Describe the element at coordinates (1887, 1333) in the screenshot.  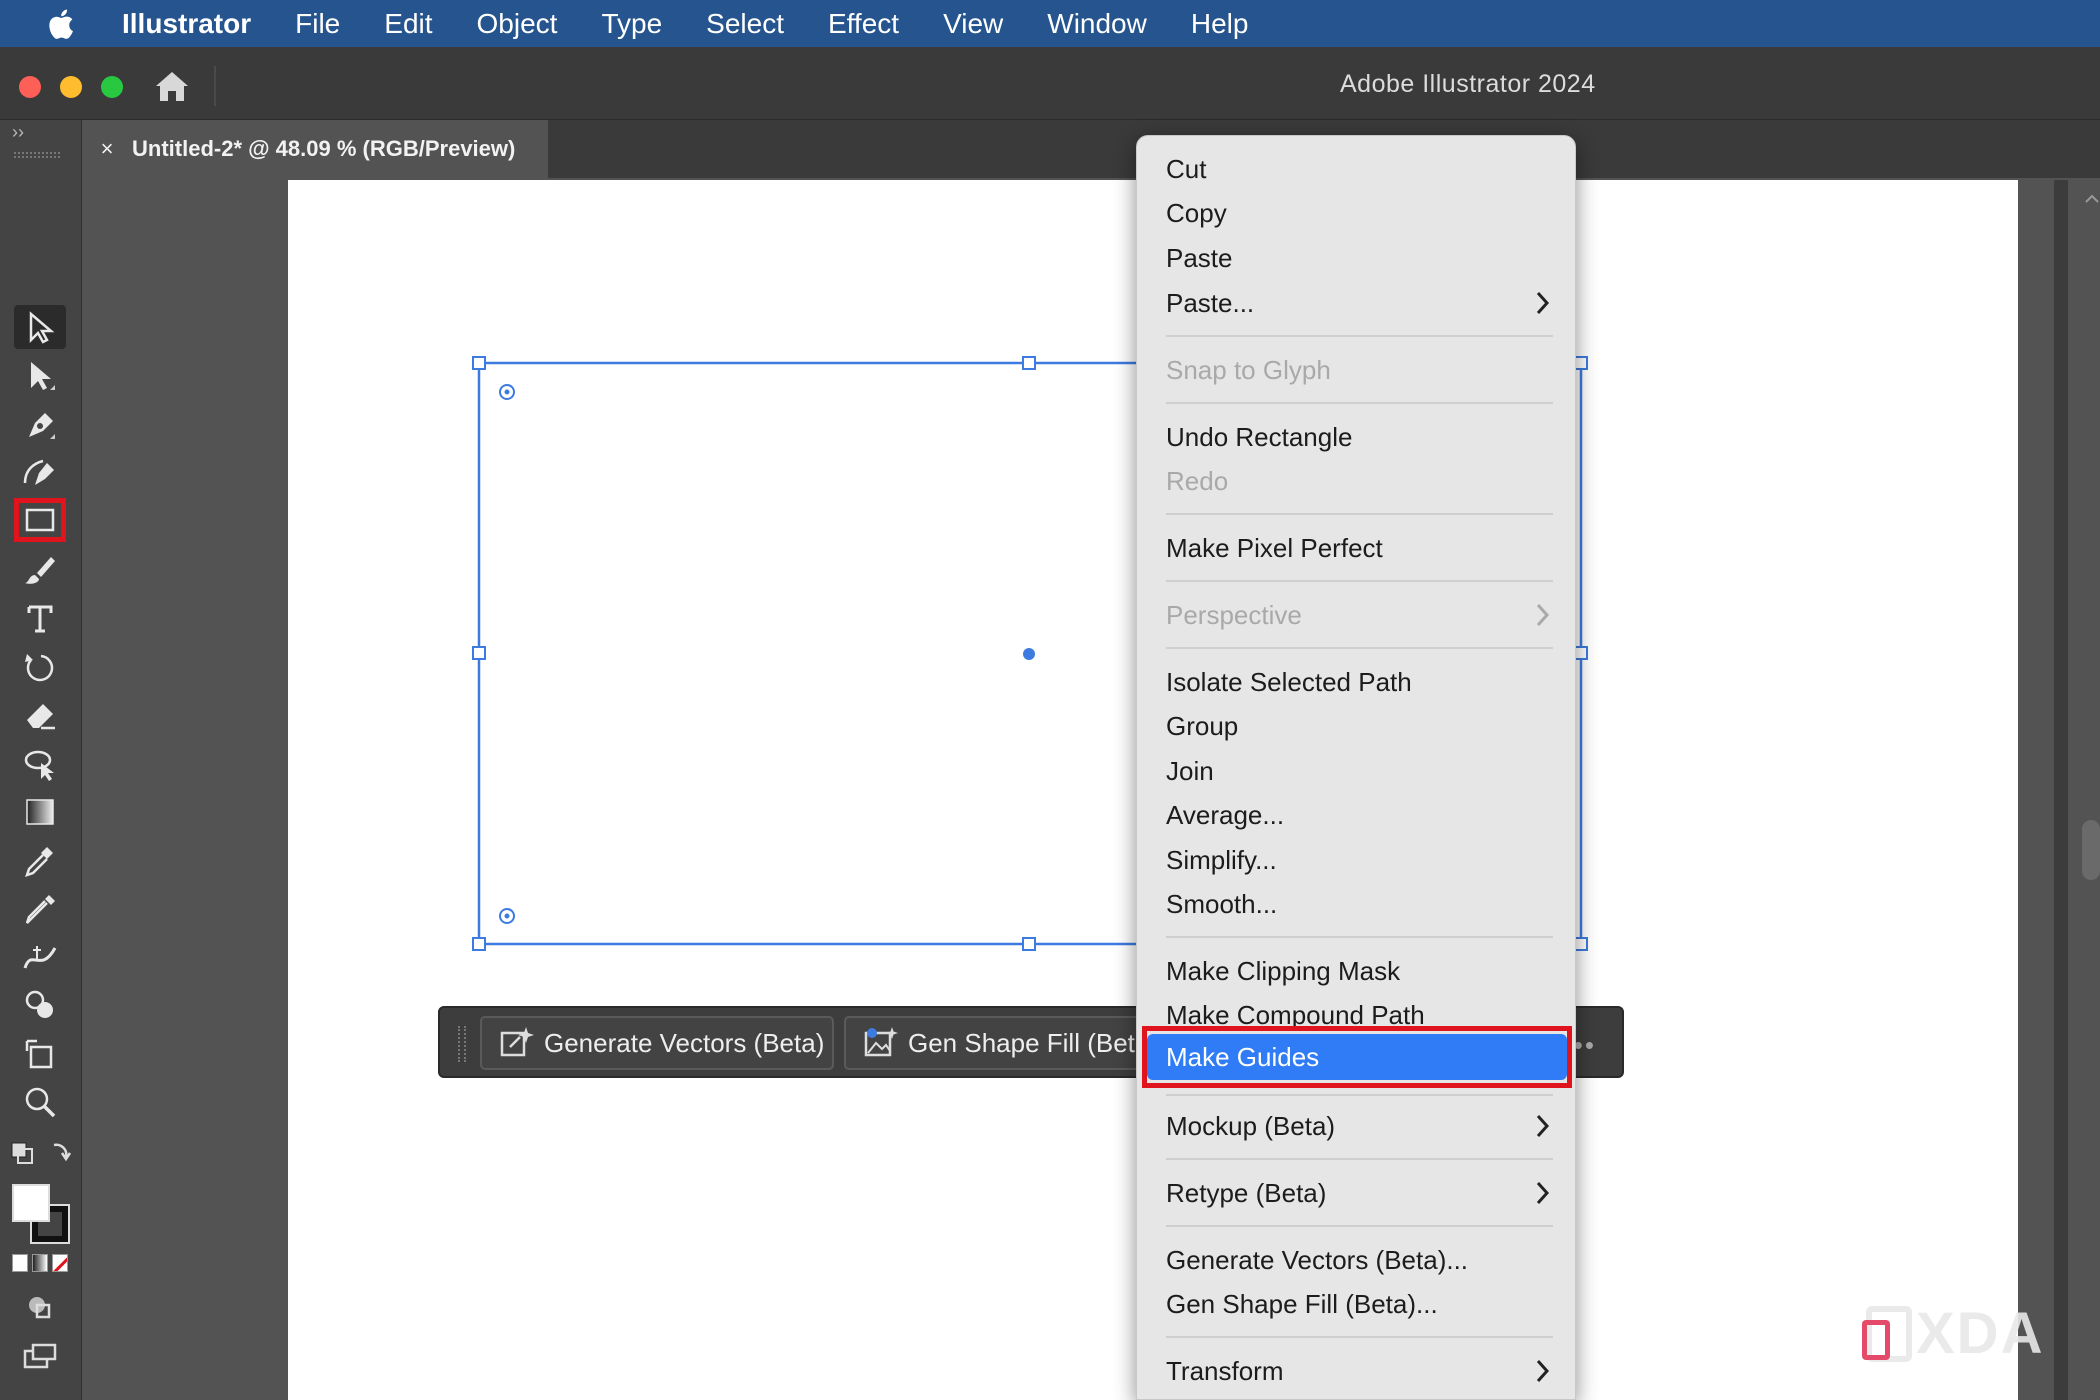
I see `xda-logo-icon` at that location.